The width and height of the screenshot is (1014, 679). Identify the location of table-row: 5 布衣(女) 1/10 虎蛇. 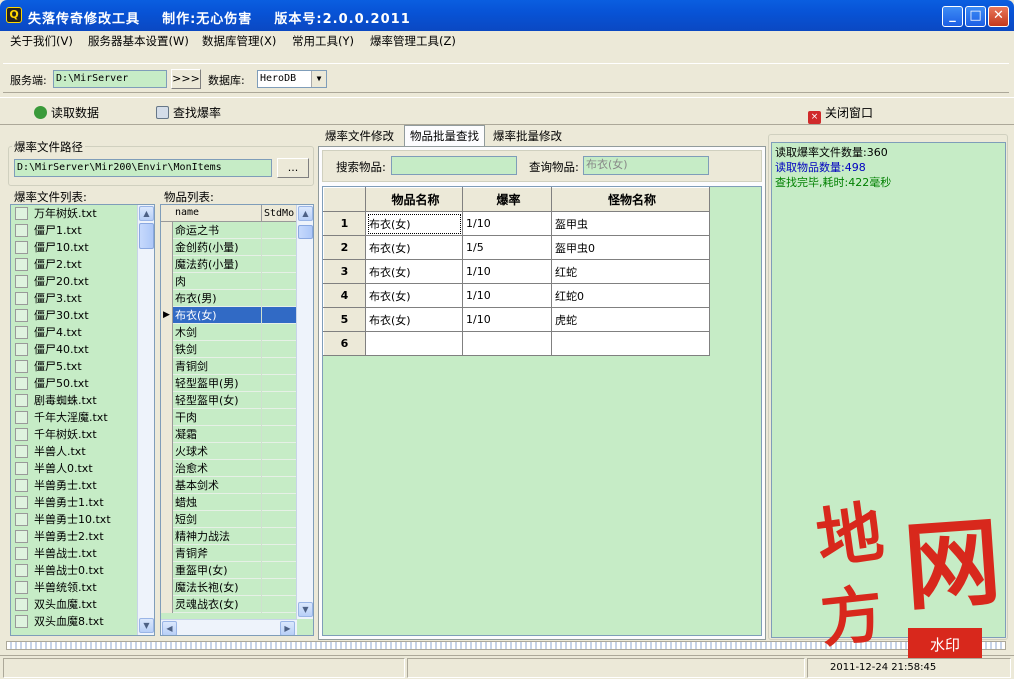
(516, 319).